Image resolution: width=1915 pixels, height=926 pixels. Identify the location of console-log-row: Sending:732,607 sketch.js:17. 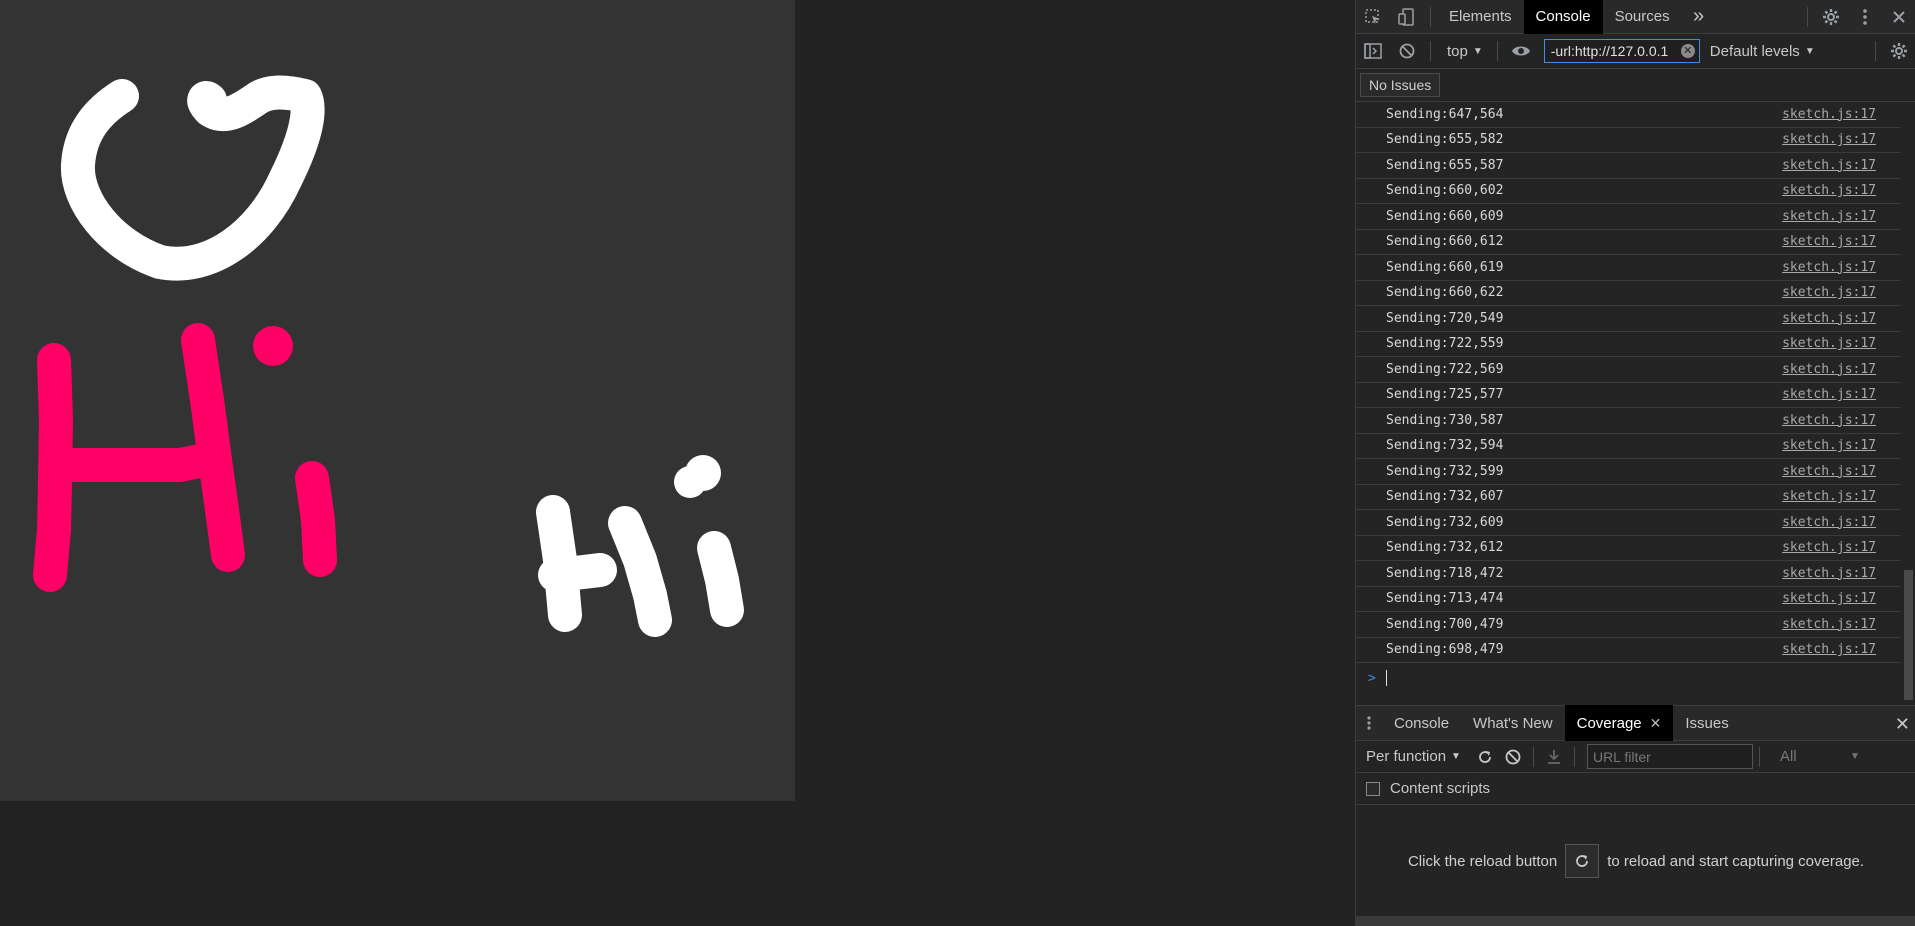
(1628, 497).